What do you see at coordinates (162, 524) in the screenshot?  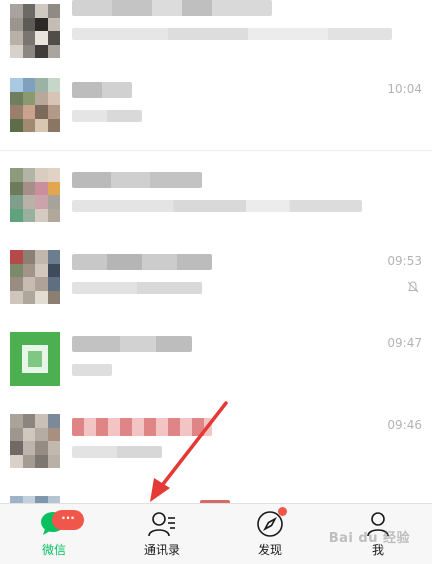 I see `contacts-icon` at bounding box center [162, 524].